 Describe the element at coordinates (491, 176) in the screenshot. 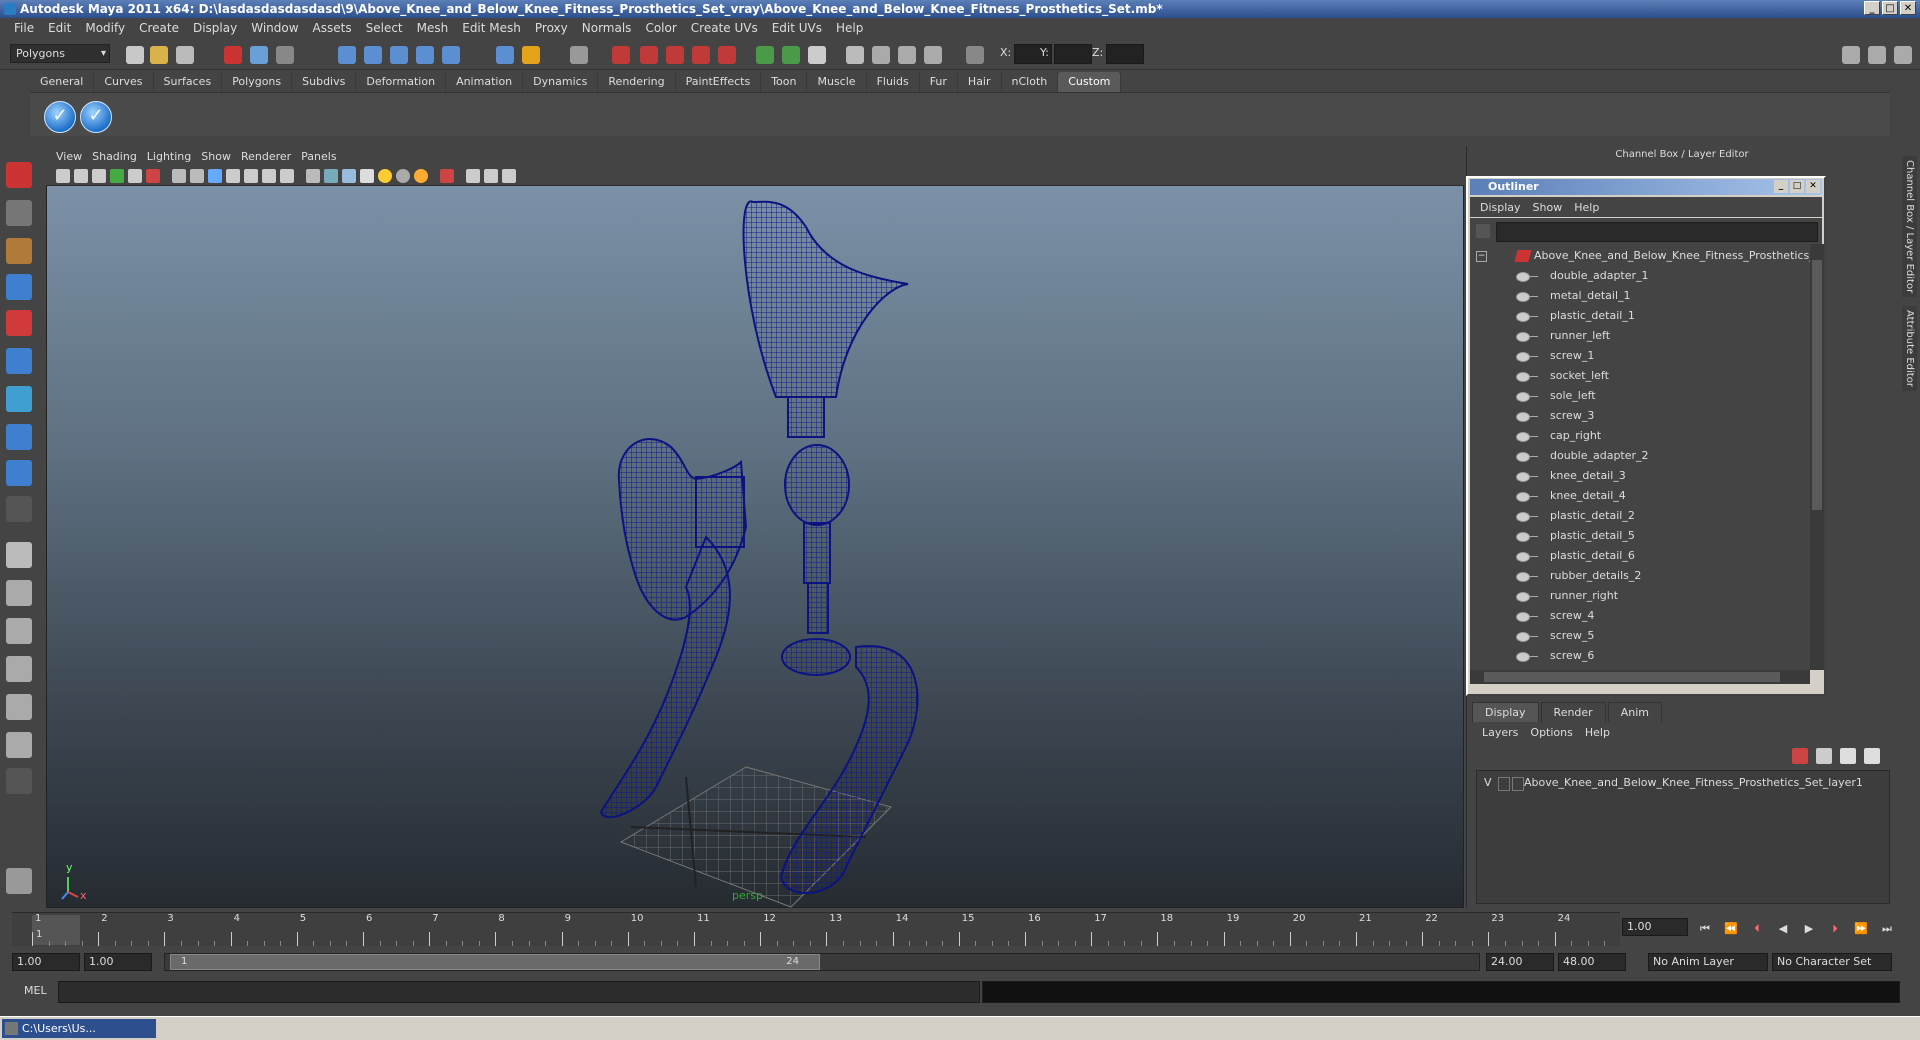

I see `xray-joints-icon` at that location.